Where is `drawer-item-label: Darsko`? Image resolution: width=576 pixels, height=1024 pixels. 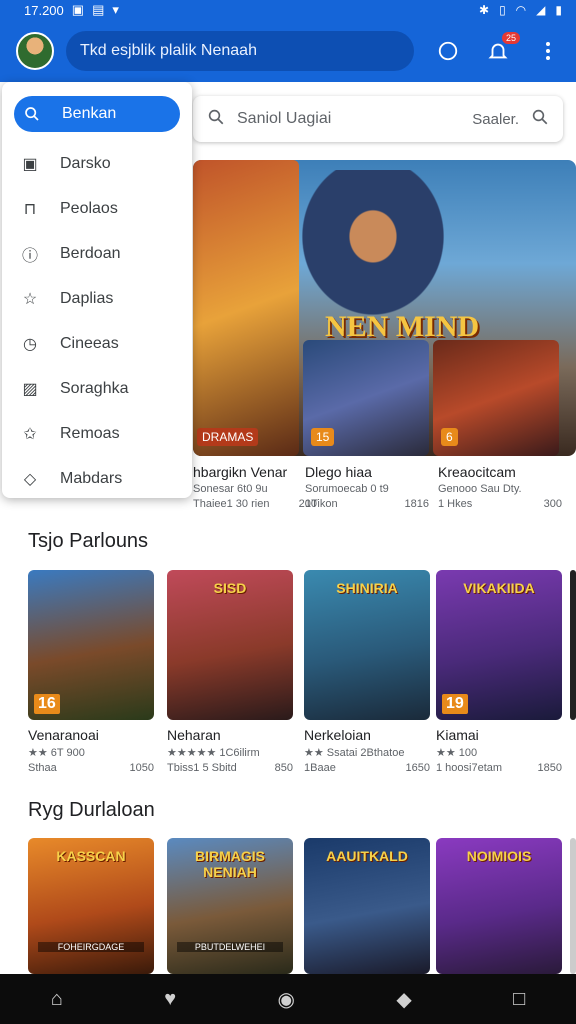
drawer-item-label: Darsko is located at coordinates (85, 163).